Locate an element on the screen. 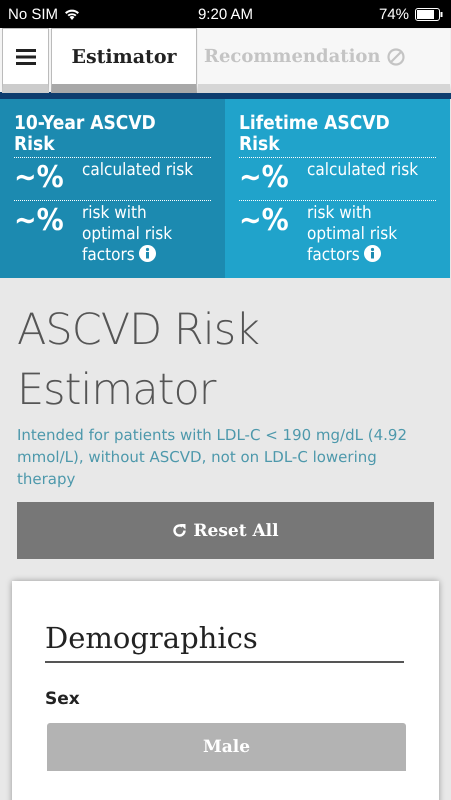 This screenshot has width=451, height=800. blocked-icon is located at coordinates (395, 57).